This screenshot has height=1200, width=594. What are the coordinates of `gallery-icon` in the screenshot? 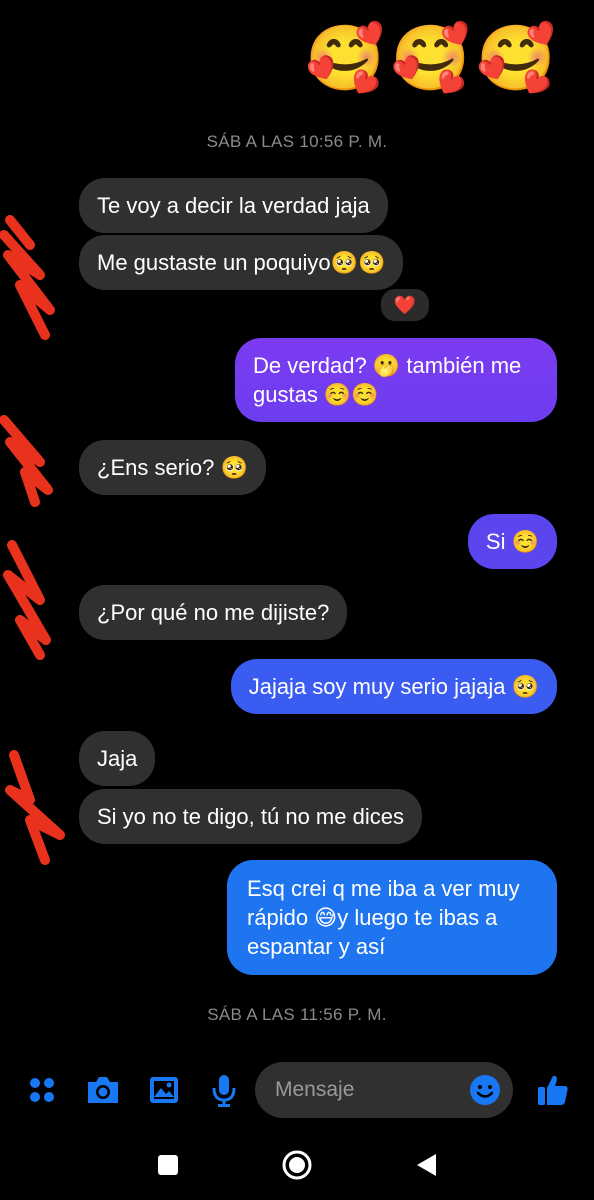 It's located at (164, 1090).